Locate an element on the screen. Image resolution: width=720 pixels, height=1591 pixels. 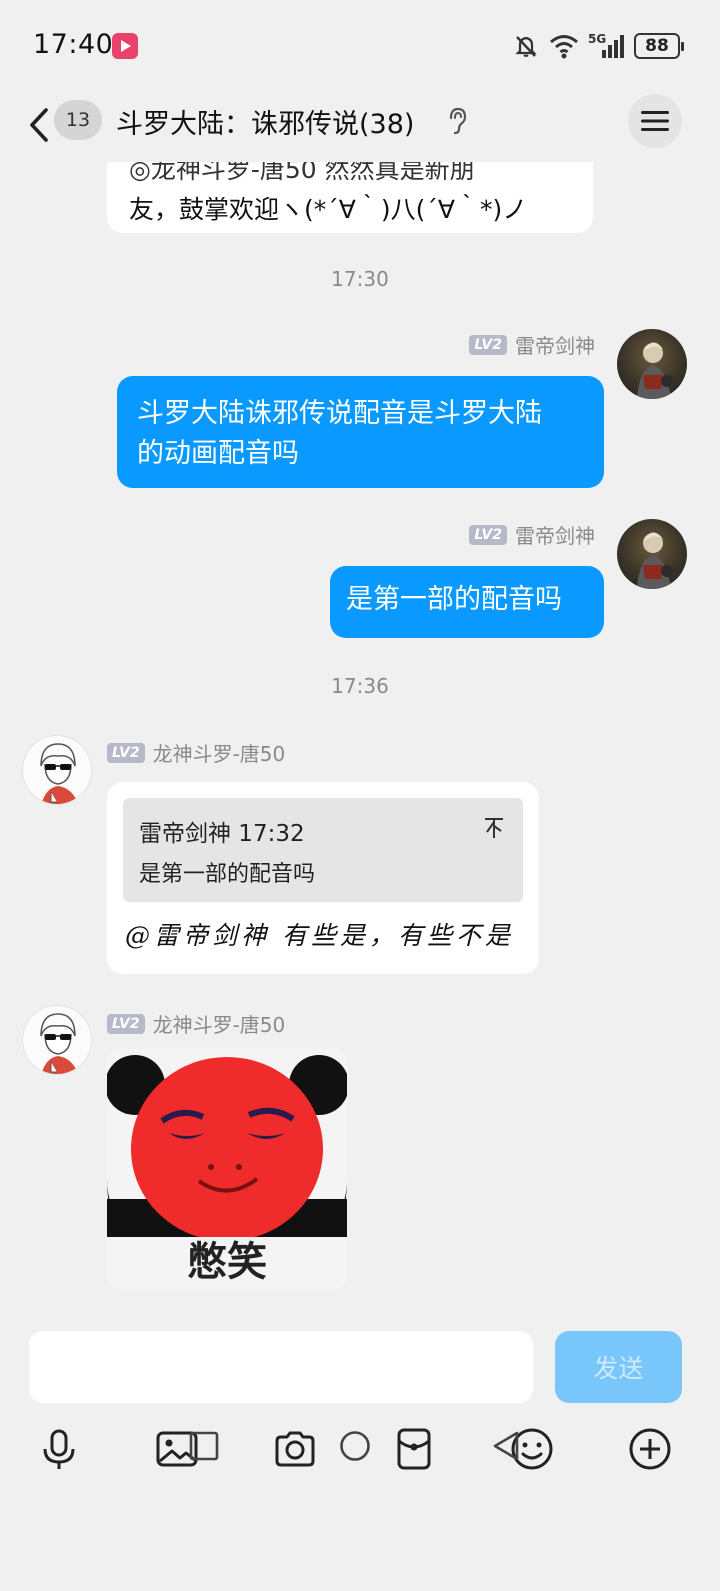
home-icon is located at coordinates (355, 1446).